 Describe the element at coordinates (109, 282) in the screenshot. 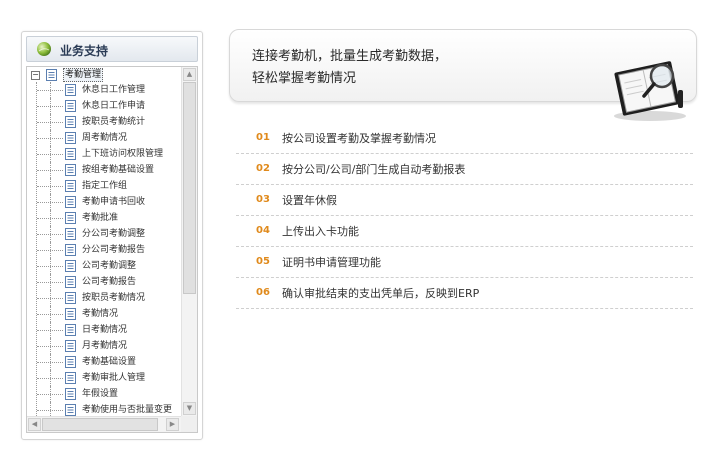

I see `tree-node-label: 公司考勤报告` at that location.